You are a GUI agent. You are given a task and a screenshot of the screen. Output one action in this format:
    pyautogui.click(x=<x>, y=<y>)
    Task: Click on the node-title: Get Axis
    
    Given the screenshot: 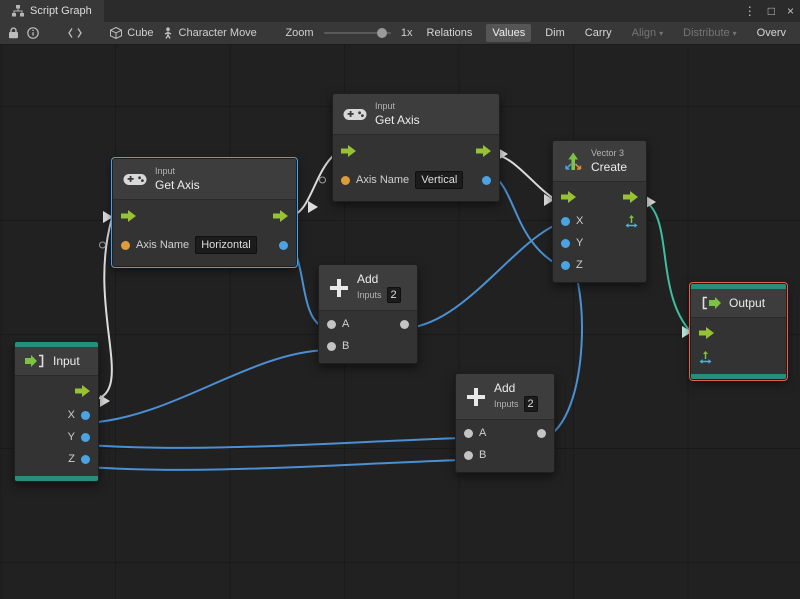 What is the action you would take?
    pyautogui.click(x=397, y=119)
    